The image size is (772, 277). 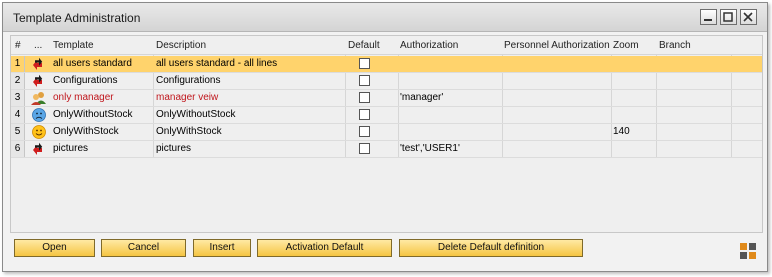 What do you see at coordinates (385, 17) in the screenshot?
I see `title-bar: Template Administration` at bounding box center [385, 17].